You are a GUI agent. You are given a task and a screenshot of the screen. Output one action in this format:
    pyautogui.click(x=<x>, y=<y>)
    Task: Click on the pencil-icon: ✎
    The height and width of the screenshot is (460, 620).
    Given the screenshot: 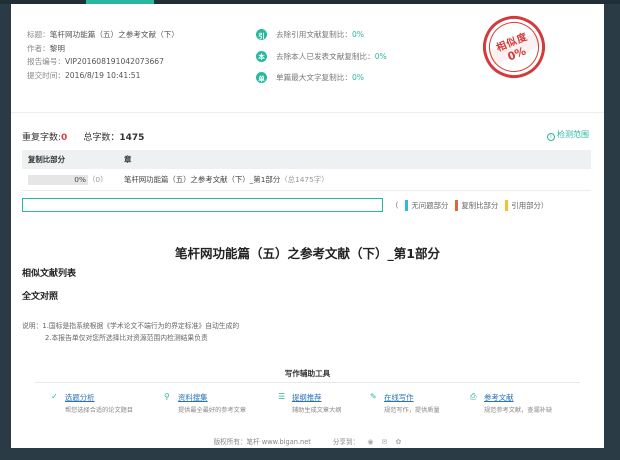 What is the action you would take?
    pyautogui.click(x=373, y=396)
    